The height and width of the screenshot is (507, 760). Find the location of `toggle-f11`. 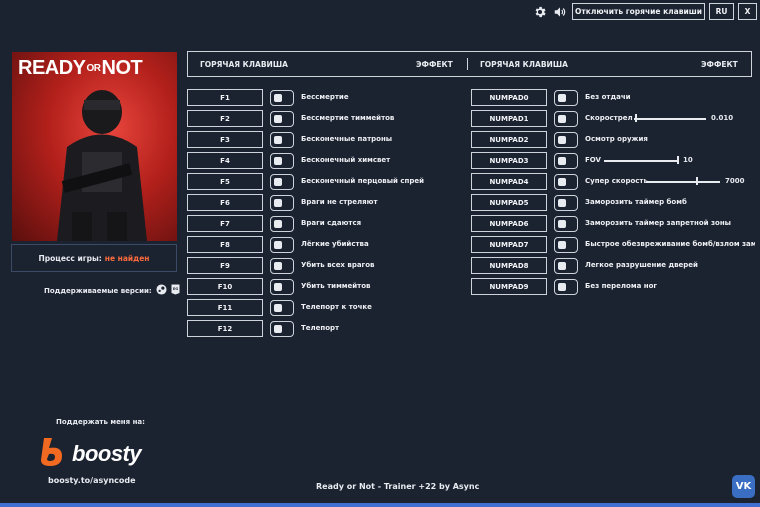

toggle-f11 is located at coordinates (282, 308).